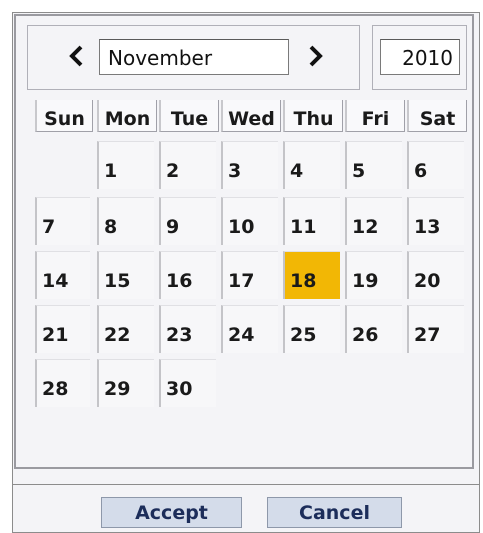 The image size is (483, 533). What do you see at coordinates (435, 165) in the screenshot?
I see `day-cell: 6` at bounding box center [435, 165].